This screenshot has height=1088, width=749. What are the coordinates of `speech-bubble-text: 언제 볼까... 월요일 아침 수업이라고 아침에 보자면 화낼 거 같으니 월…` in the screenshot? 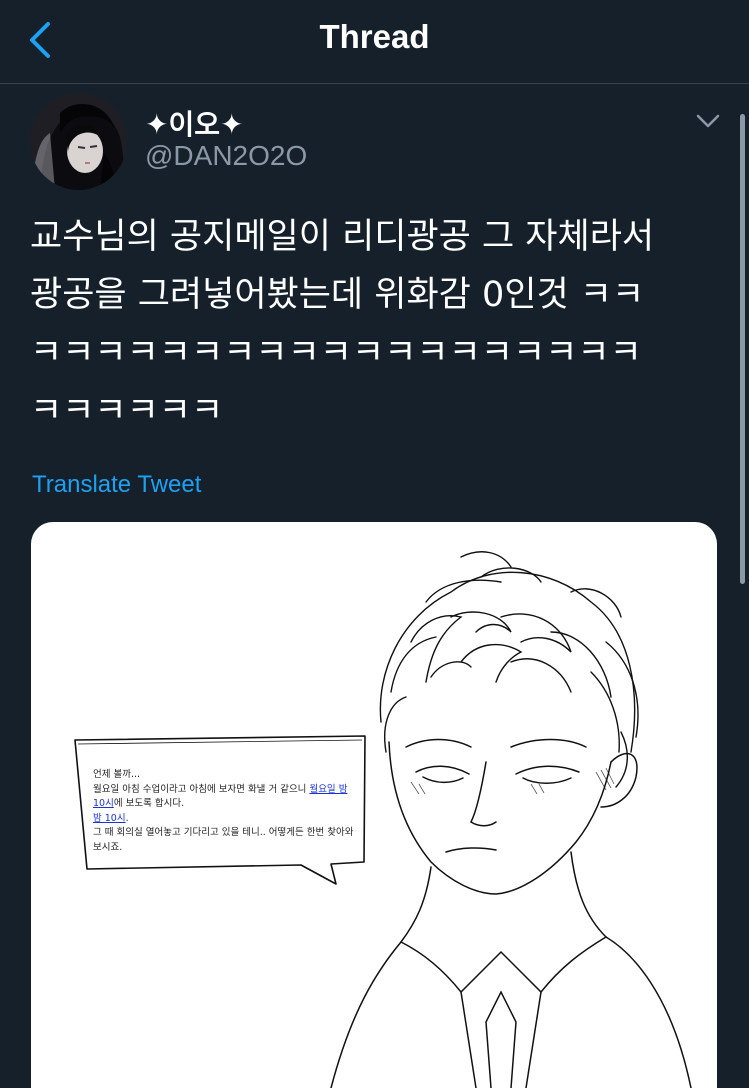 It's located at (224, 811).